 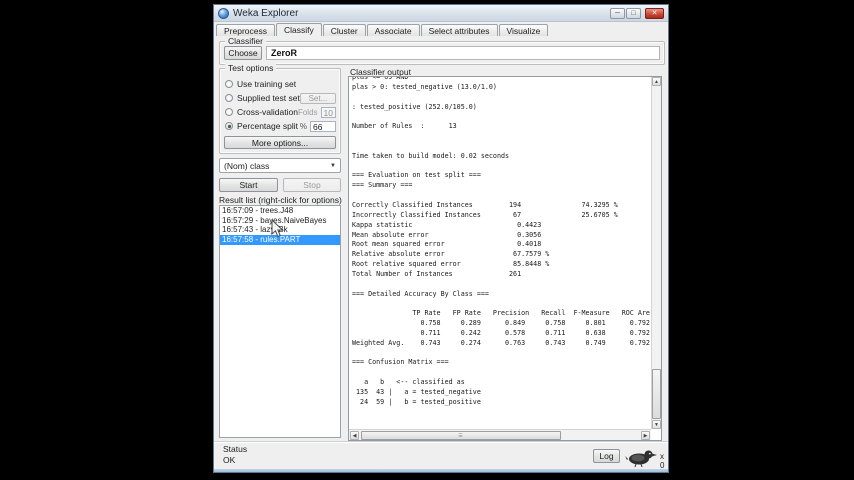 I want to click on minimize-button: ─, so click(x=617, y=13).